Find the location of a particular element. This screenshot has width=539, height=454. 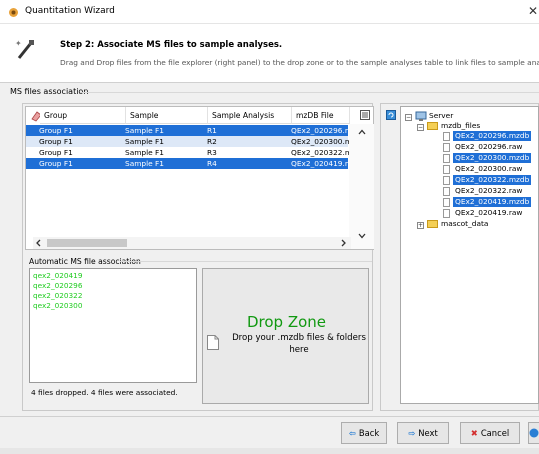

list-item: qex2_020322 is located at coordinates (58, 295).